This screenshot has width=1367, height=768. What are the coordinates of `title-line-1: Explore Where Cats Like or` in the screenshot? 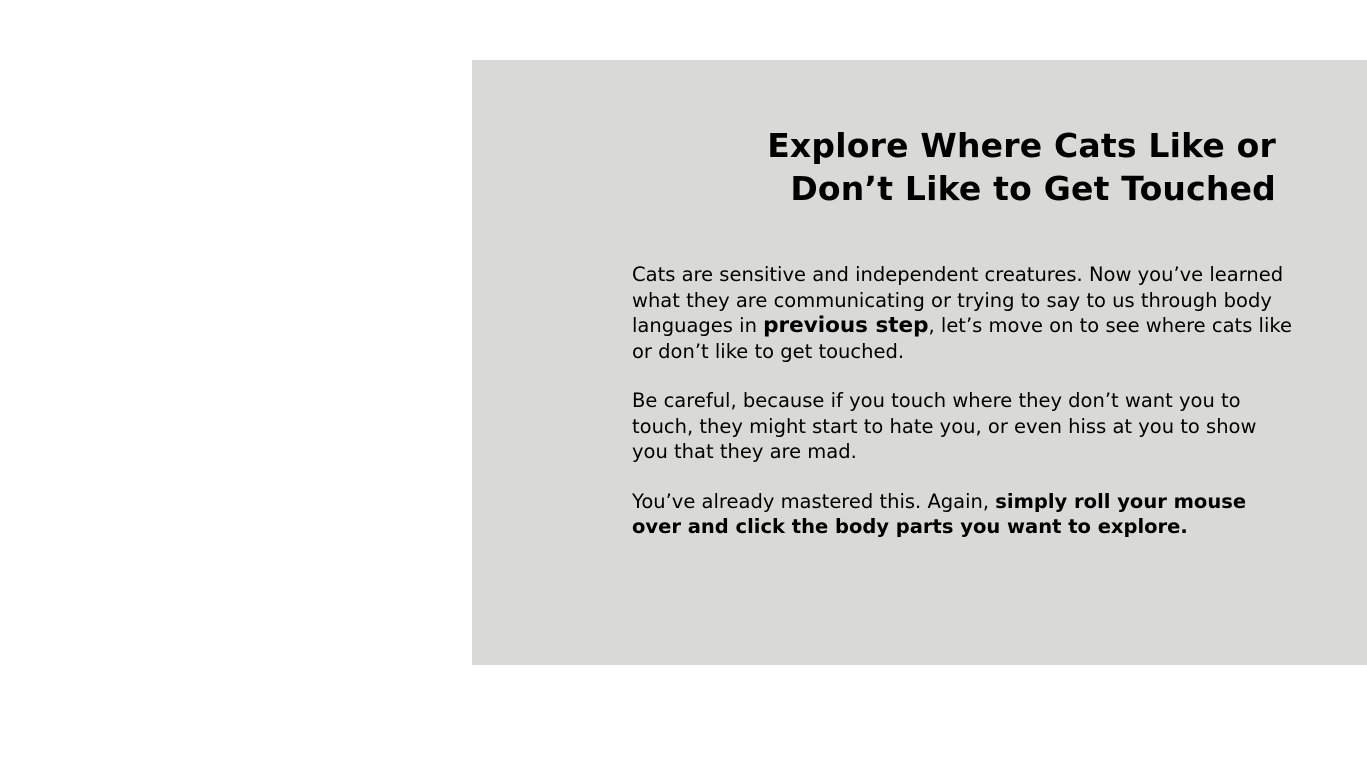 It's located at (1021, 145).